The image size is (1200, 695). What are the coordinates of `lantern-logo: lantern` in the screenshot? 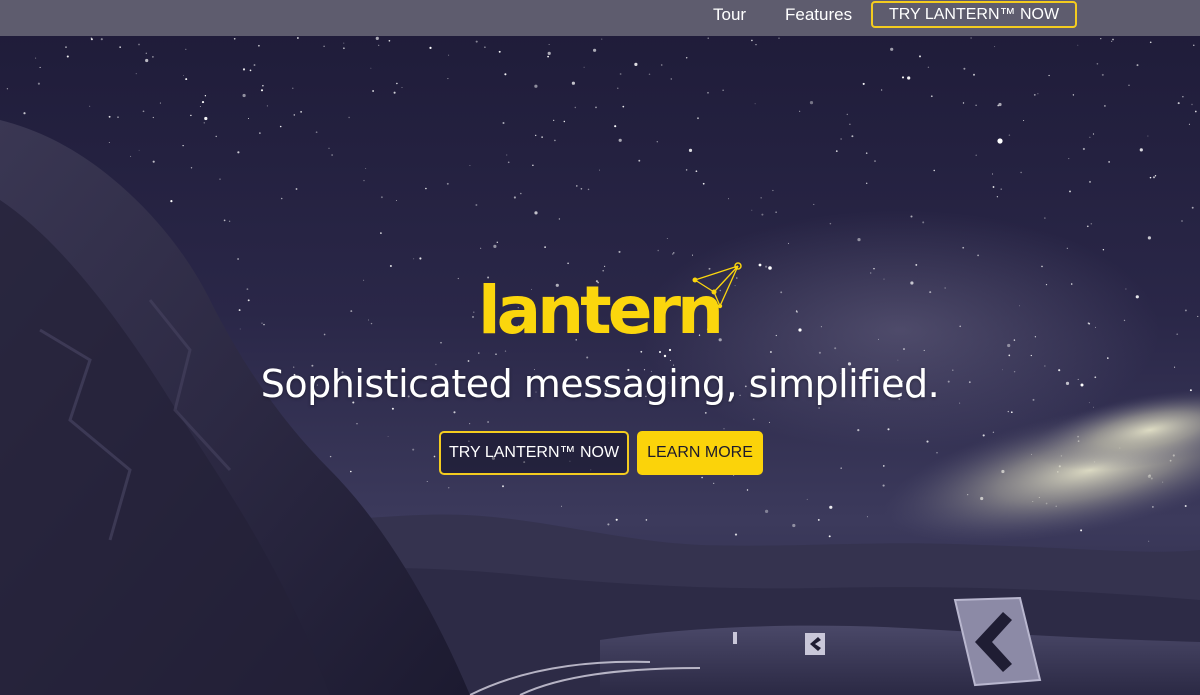 It's located at (628, 305).